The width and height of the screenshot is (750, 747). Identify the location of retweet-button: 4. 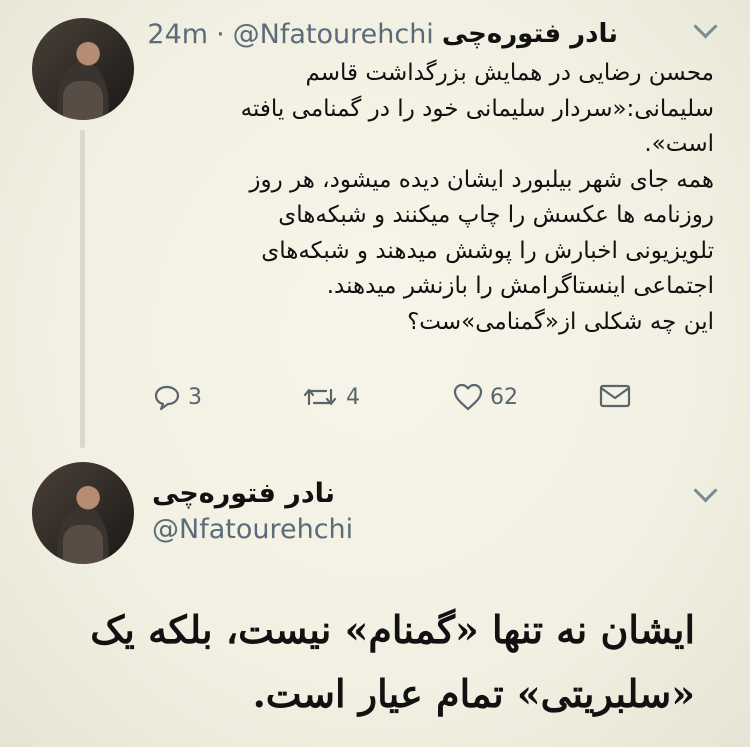
(330, 397).